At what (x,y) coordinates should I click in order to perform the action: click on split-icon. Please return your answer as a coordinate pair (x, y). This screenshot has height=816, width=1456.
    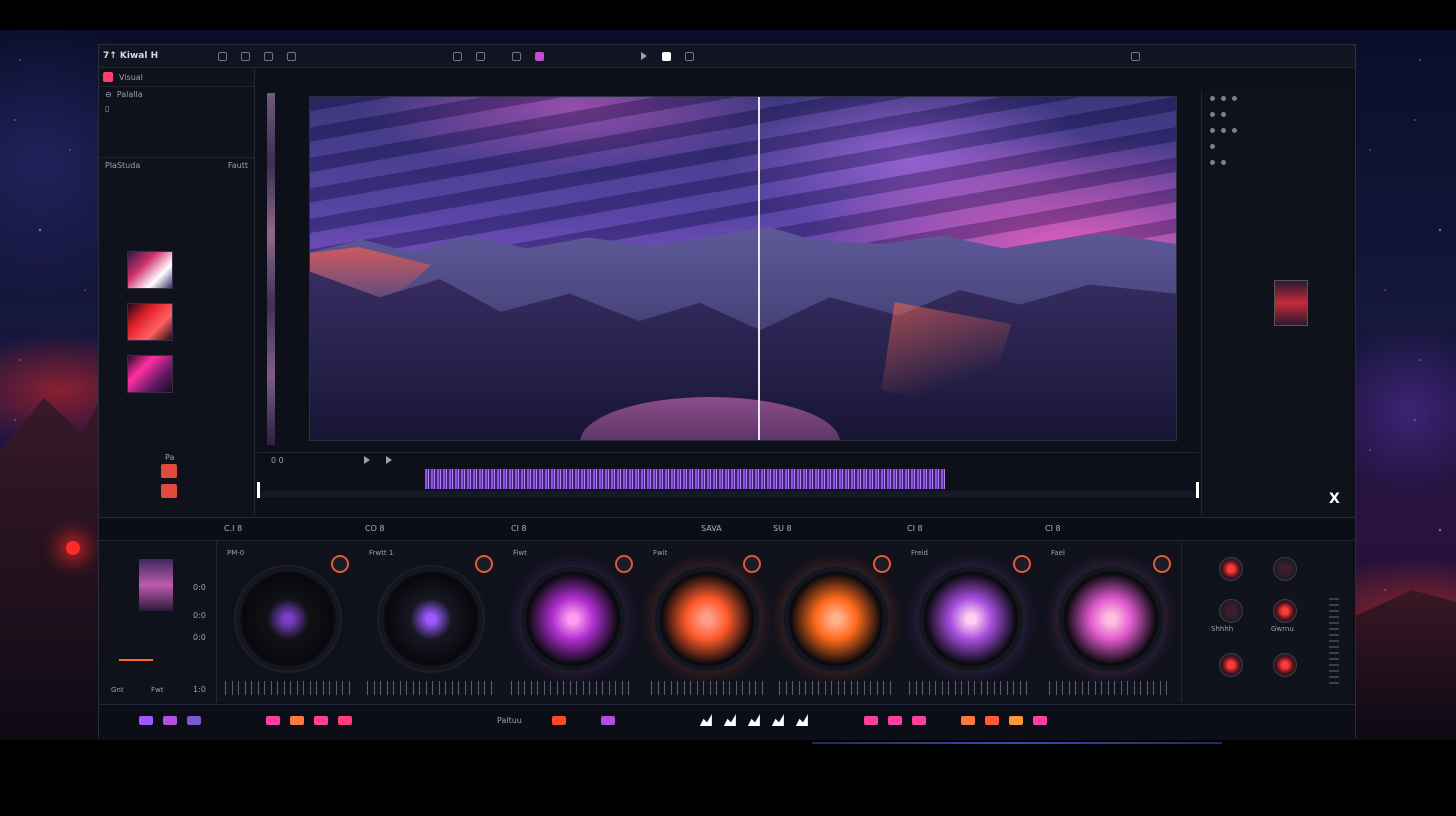
    Looking at the image, I should click on (269, 56).